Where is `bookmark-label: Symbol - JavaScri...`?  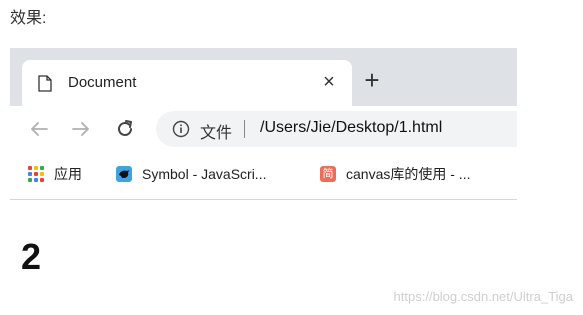
bookmark-label: Symbol - JavaScri... is located at coordinates (204, 174).